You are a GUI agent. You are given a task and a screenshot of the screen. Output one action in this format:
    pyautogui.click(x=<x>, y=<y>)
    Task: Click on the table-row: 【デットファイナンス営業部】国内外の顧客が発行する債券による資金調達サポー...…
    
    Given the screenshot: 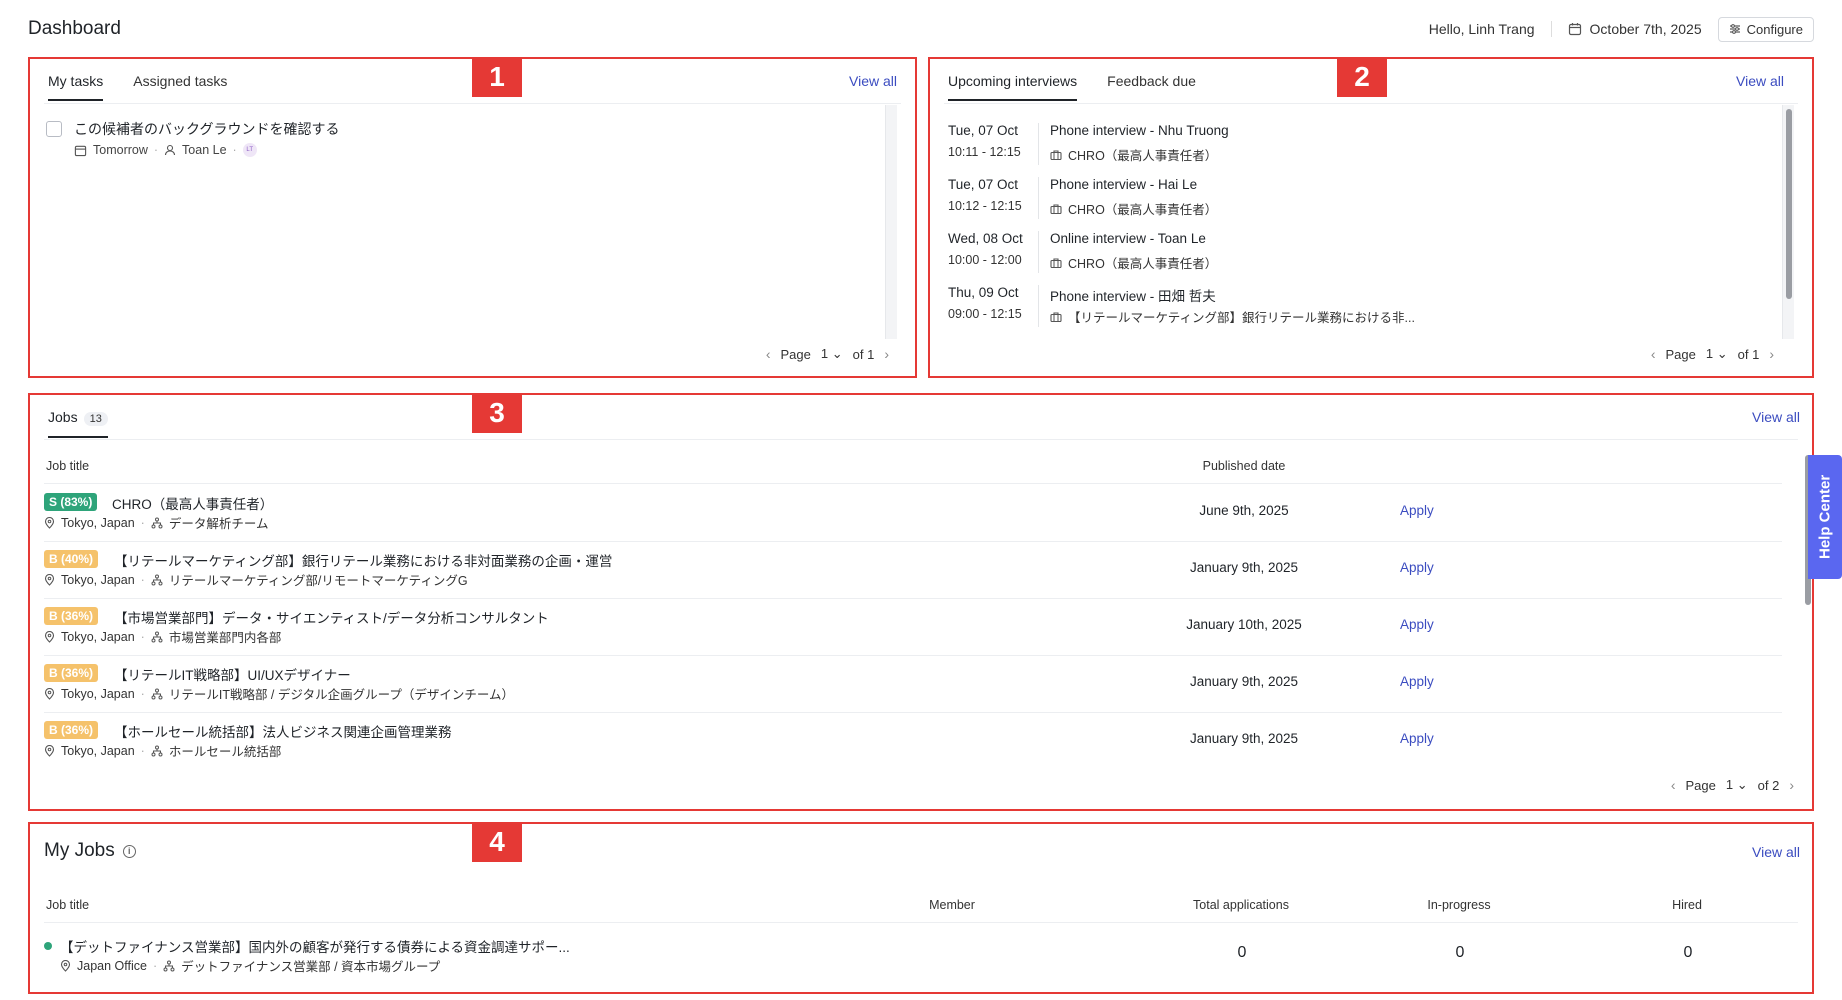 What is the action you would take?
    pyautogui.click(x=914, y=958)
    